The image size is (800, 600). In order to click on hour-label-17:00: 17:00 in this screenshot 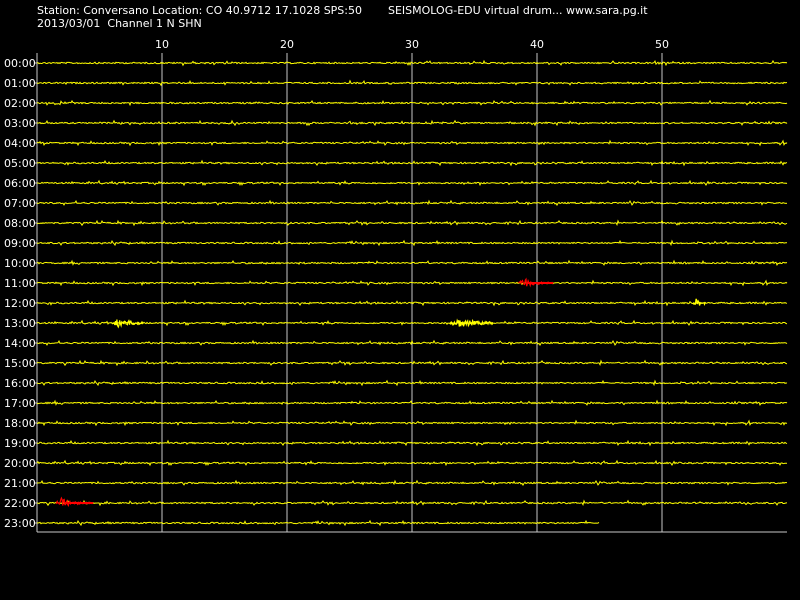, I will do `click(20, 403)`.